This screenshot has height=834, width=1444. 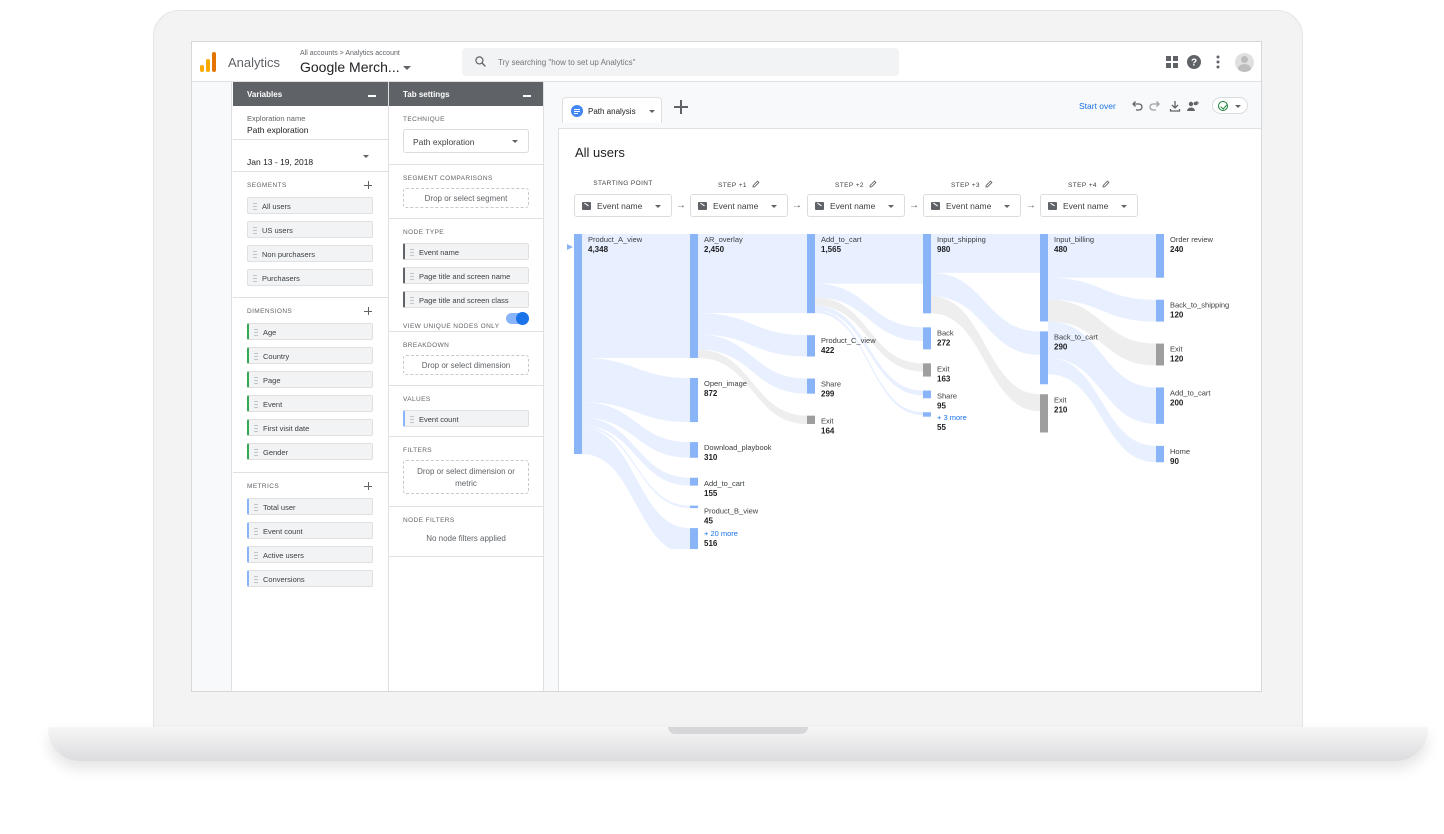 What do you see at coordinates (1137, 106) in the screenshot?
I see `undo-icon` at bounding box center [1137, 106].